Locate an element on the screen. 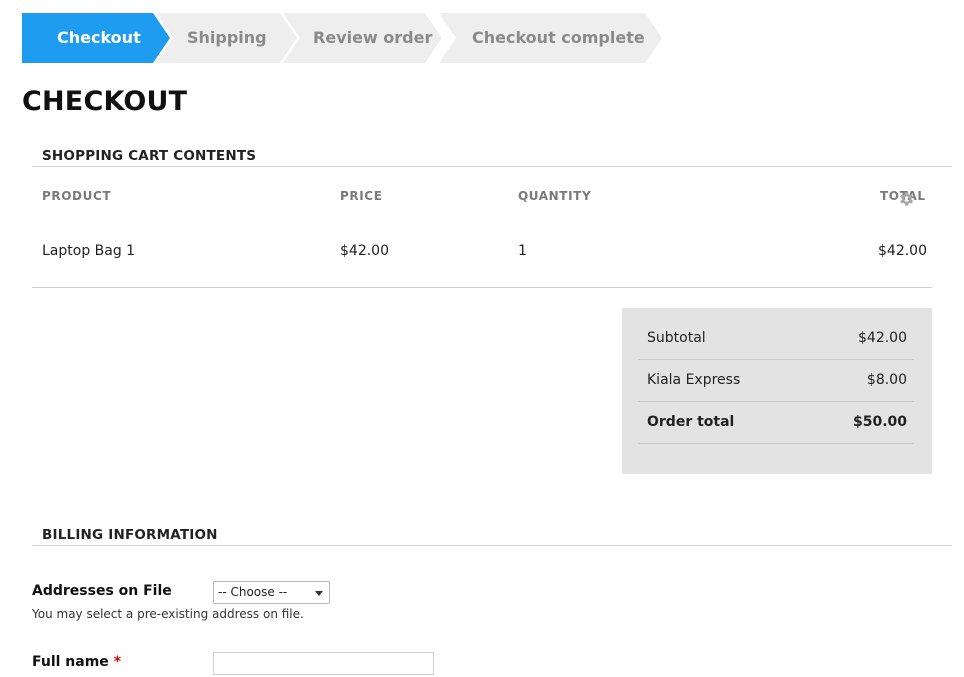 The width and height of the screenshot is (964, 677). addresses-on-file-select: -- Choose -- is located at coordinates (271, 592).